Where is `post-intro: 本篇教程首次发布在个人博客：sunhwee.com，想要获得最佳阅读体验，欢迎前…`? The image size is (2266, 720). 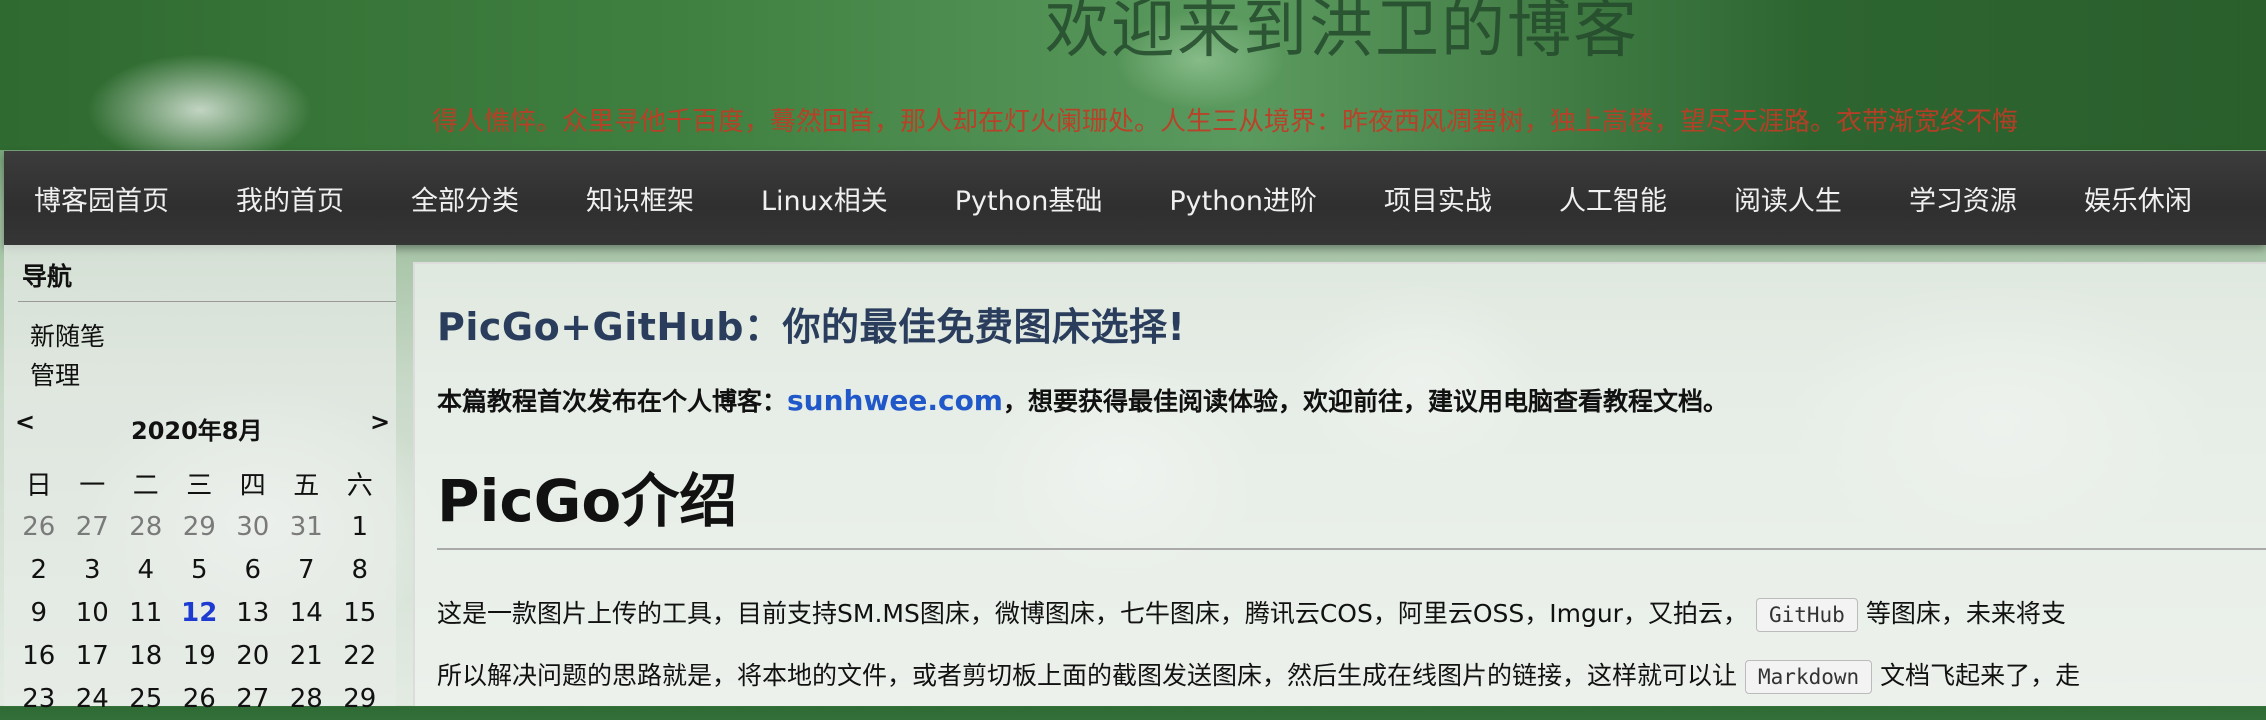
post-intro: 本篇教程首次发布在个人博客：sunhwee.com，想要获得最佳阅读体验，欢迎前… is located at coordinates (1082, 400).